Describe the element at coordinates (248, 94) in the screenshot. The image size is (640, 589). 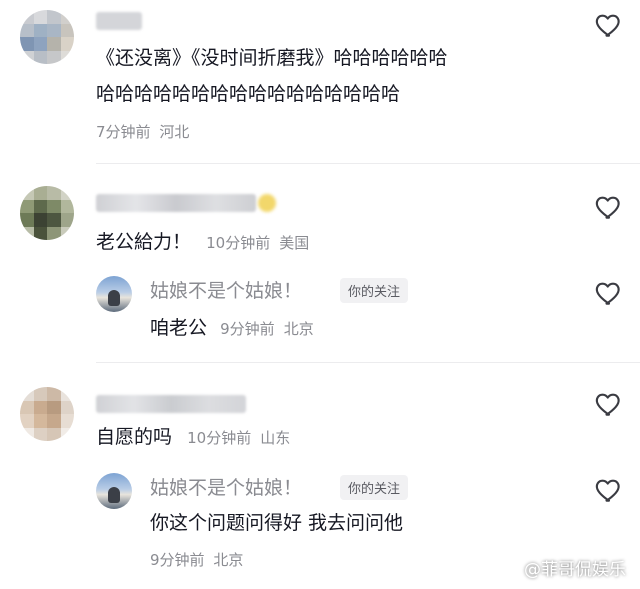
I see `comment-text-line2: 哈哈哈哈哈哈哈哈哈哈哈哈哈哈哈哈` at that location.